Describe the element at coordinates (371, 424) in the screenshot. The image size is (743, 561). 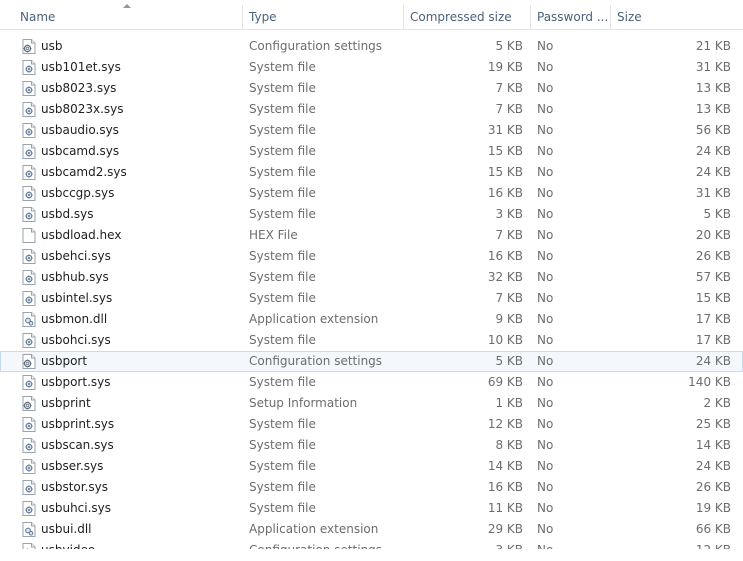
I see `file-row: usbprint.sys System file 12 KB No 25 KB` at that location.